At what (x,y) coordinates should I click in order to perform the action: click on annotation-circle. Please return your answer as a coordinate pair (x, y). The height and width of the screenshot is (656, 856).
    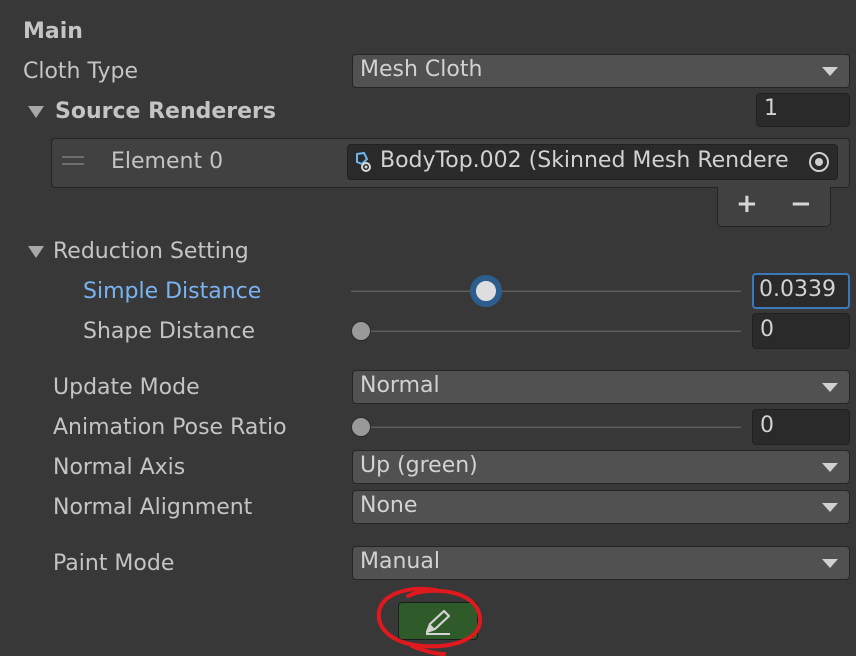
    Looking at the image, I should click on (429, 621).